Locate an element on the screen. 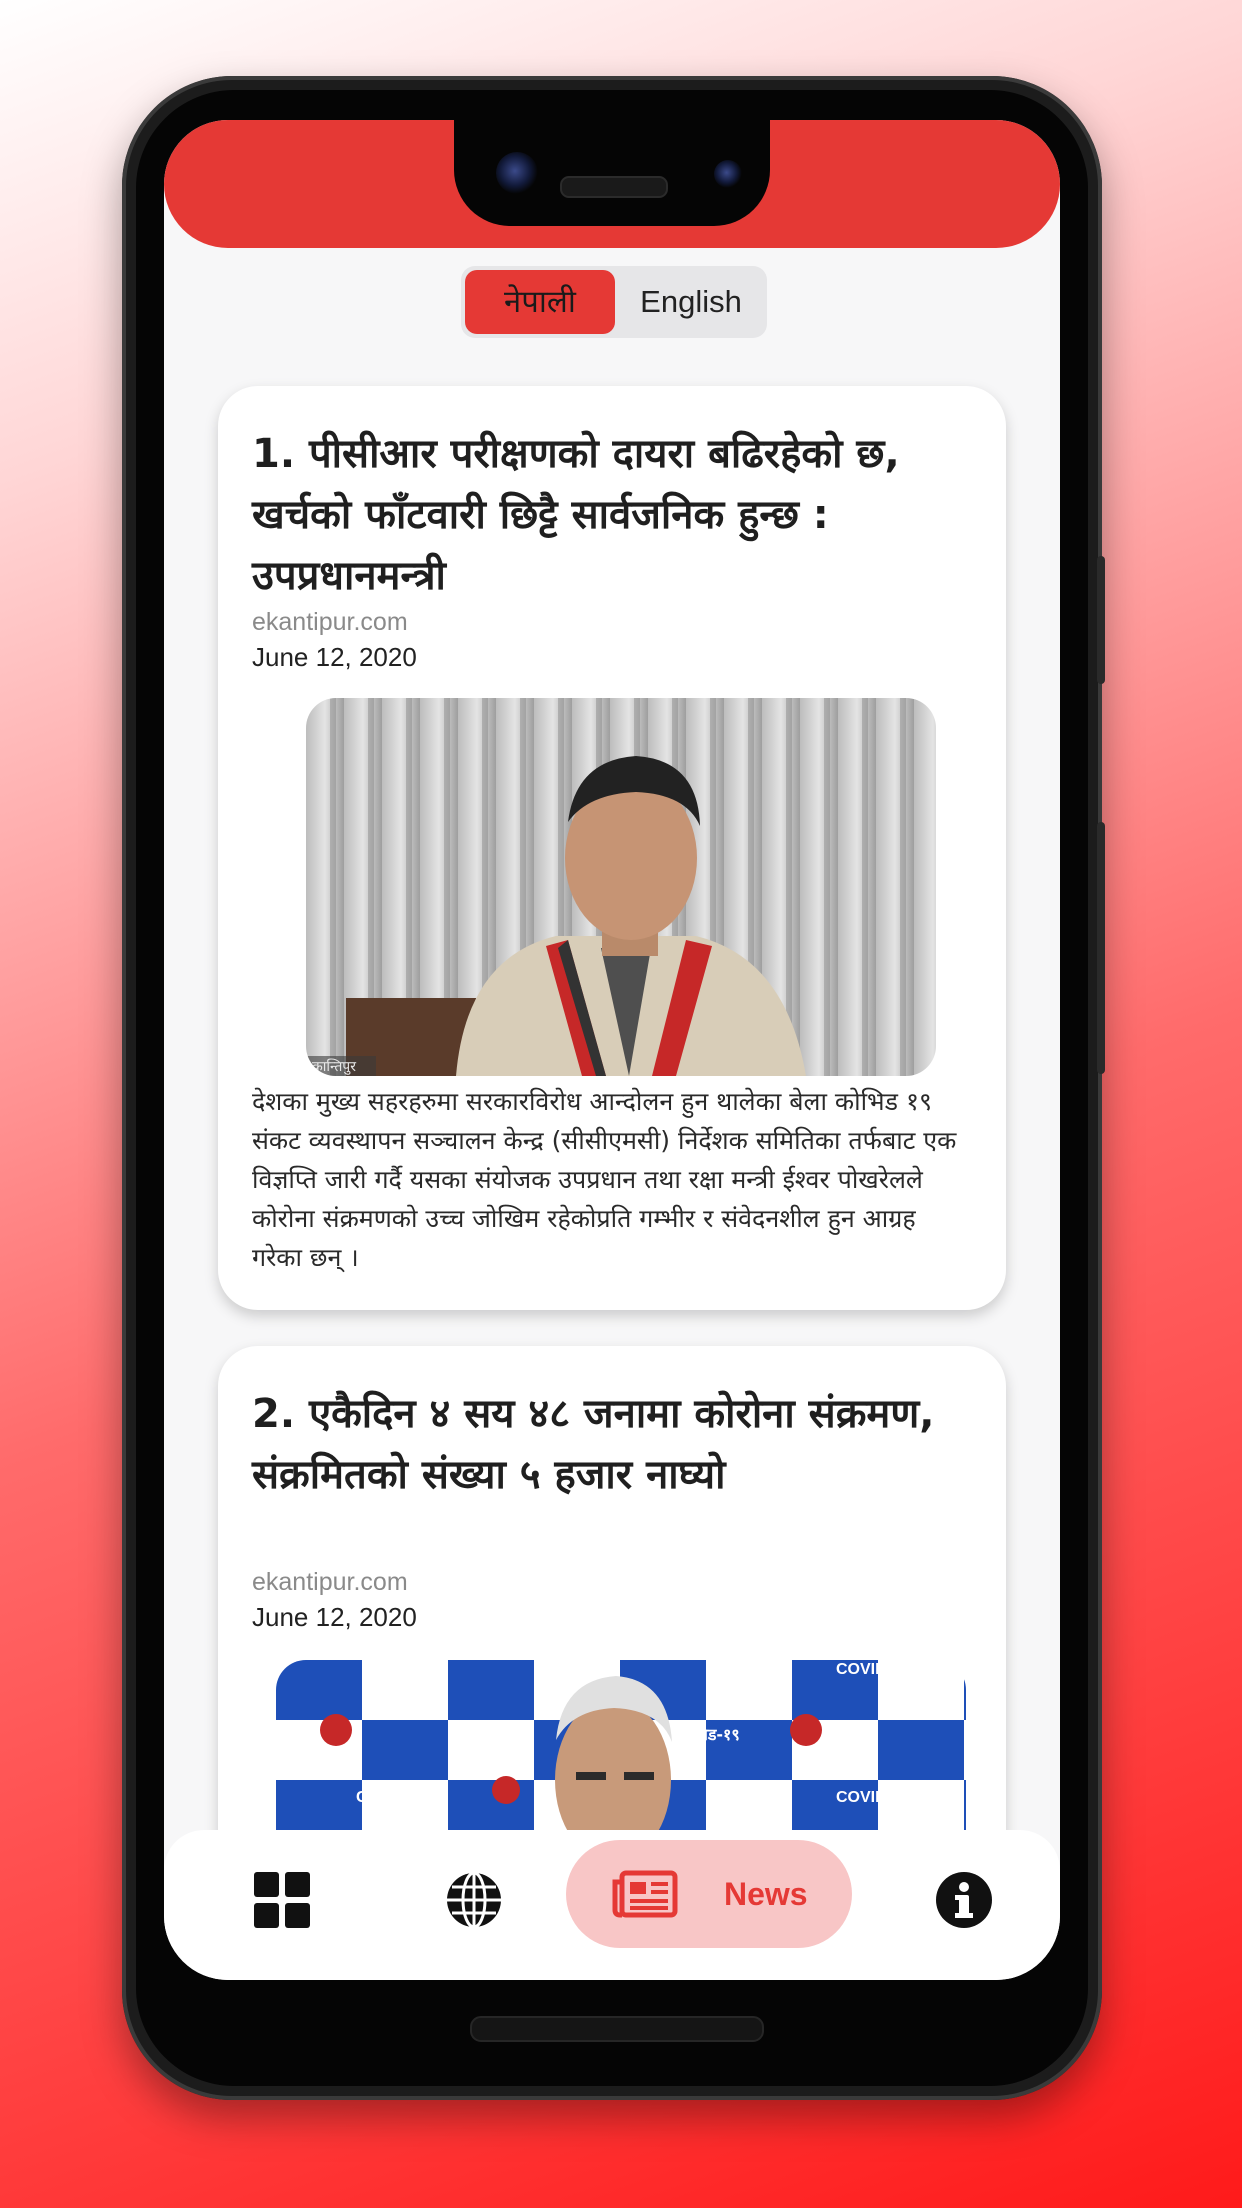 This screenshot has height=2208, width=1242. language-toggle: नेपाली English is located at coordinates (614, 302).